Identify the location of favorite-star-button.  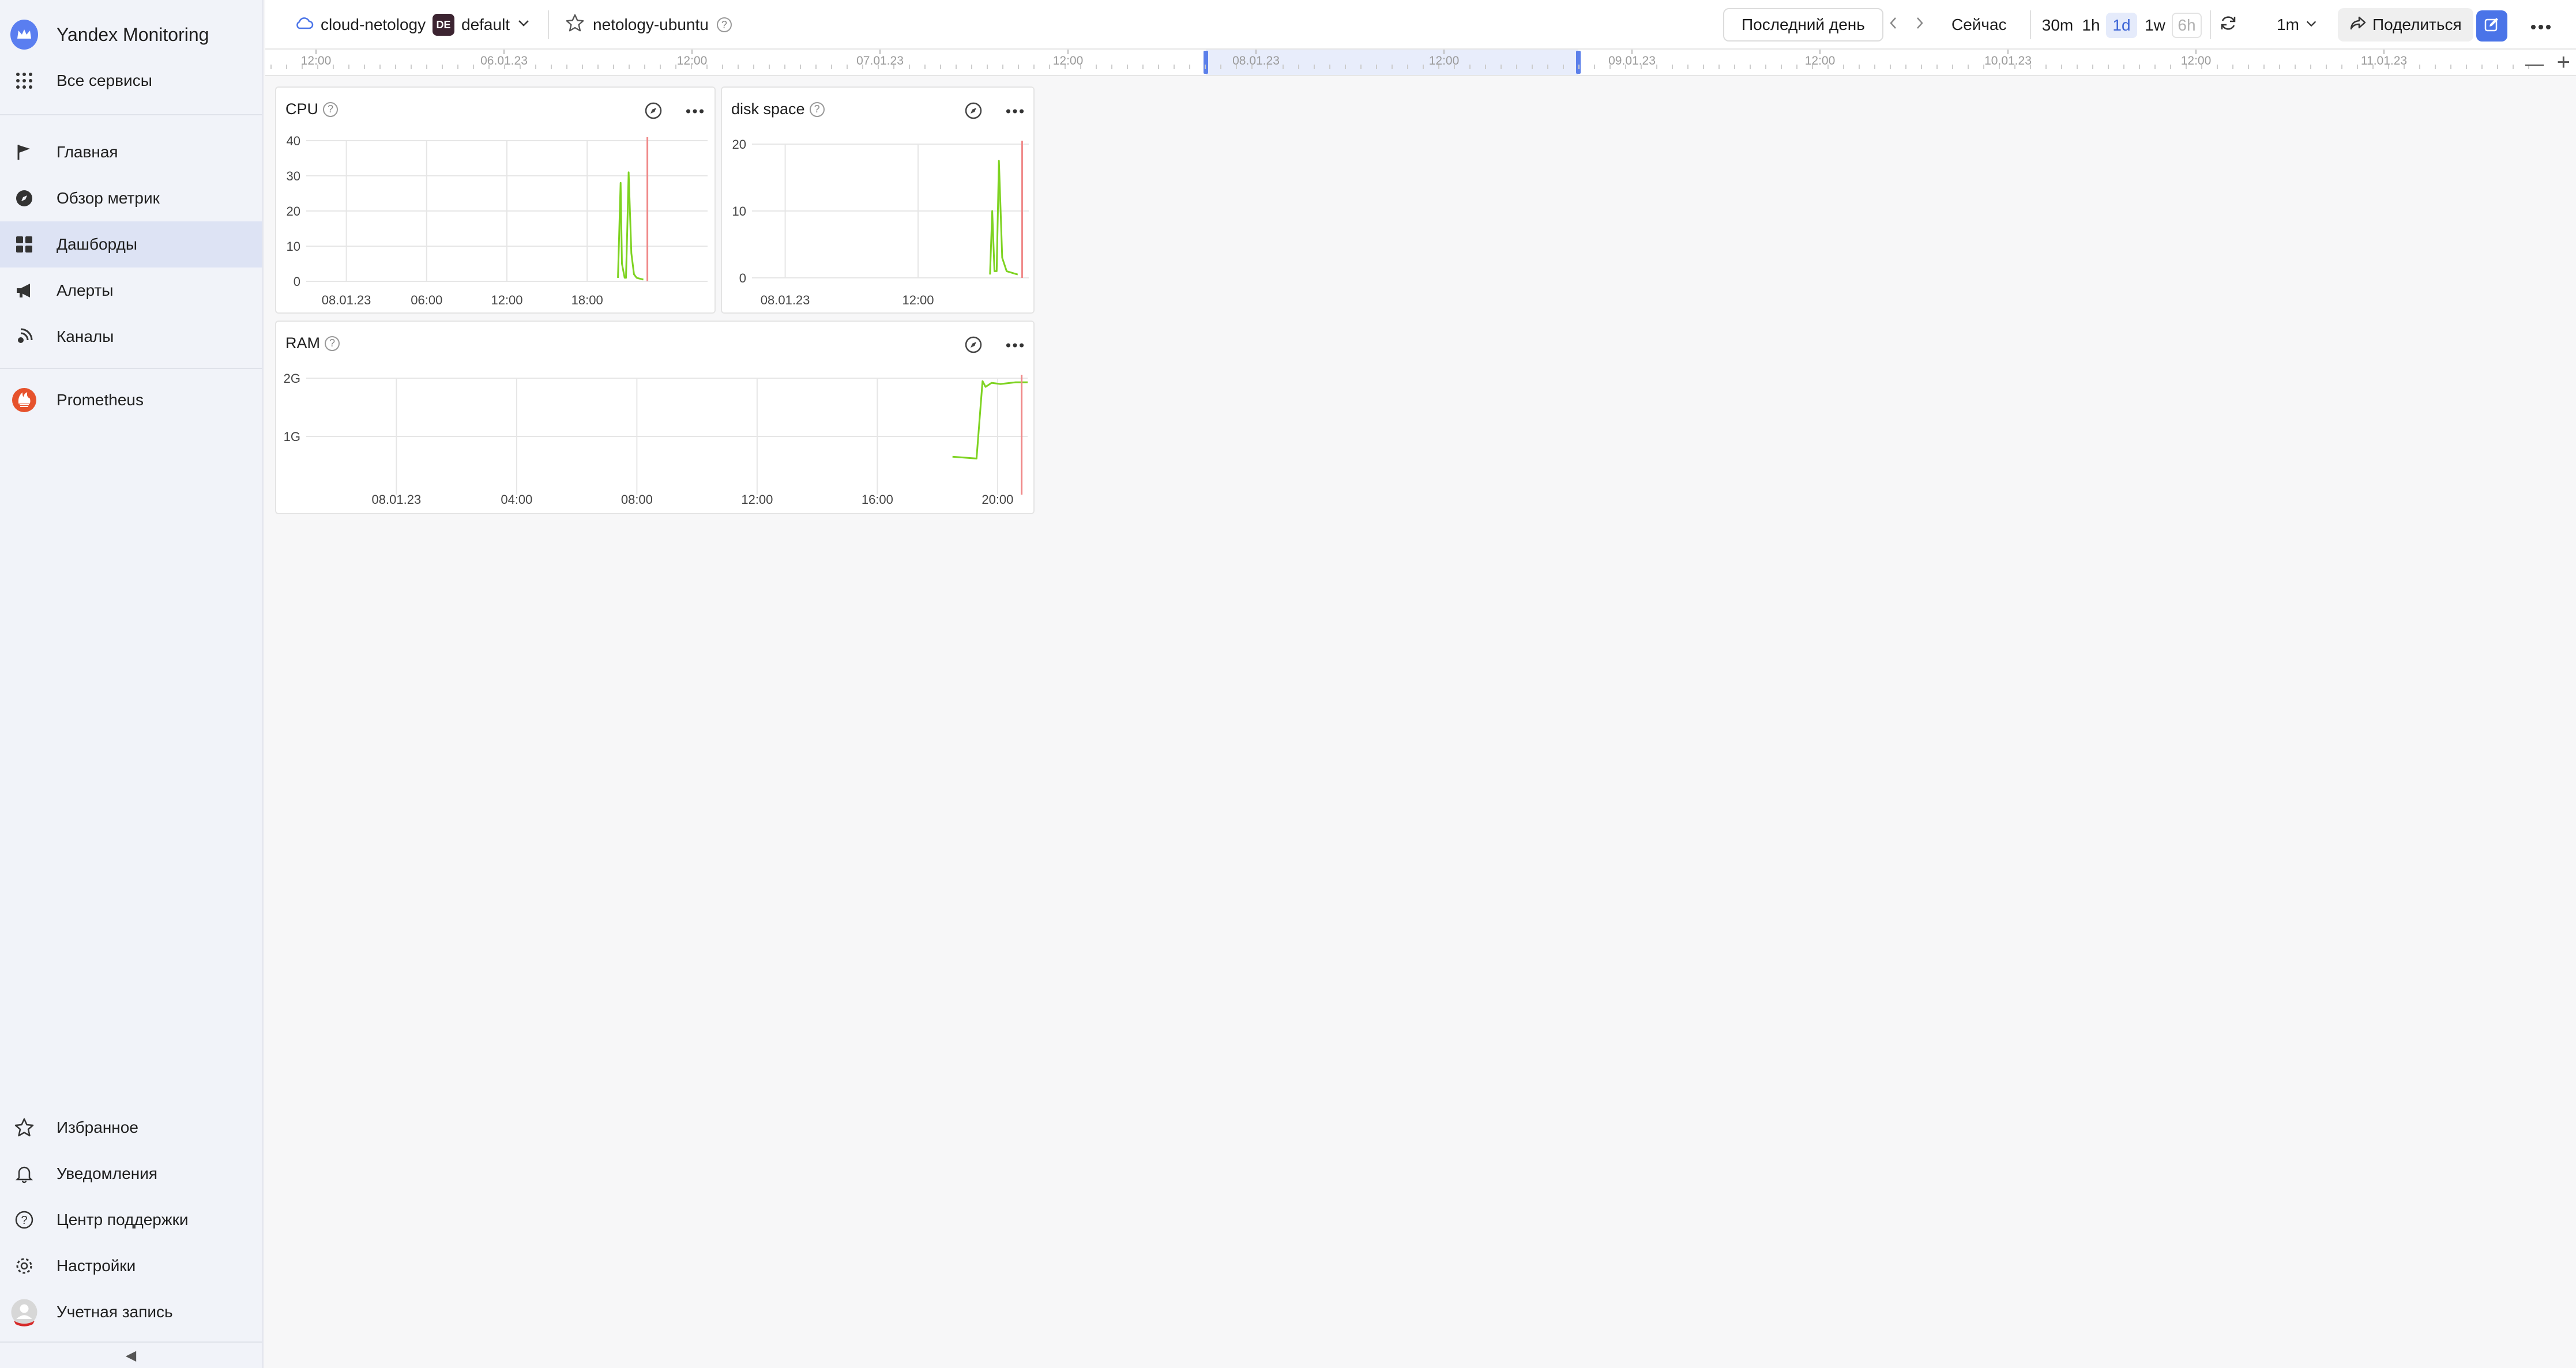
(575, 25).